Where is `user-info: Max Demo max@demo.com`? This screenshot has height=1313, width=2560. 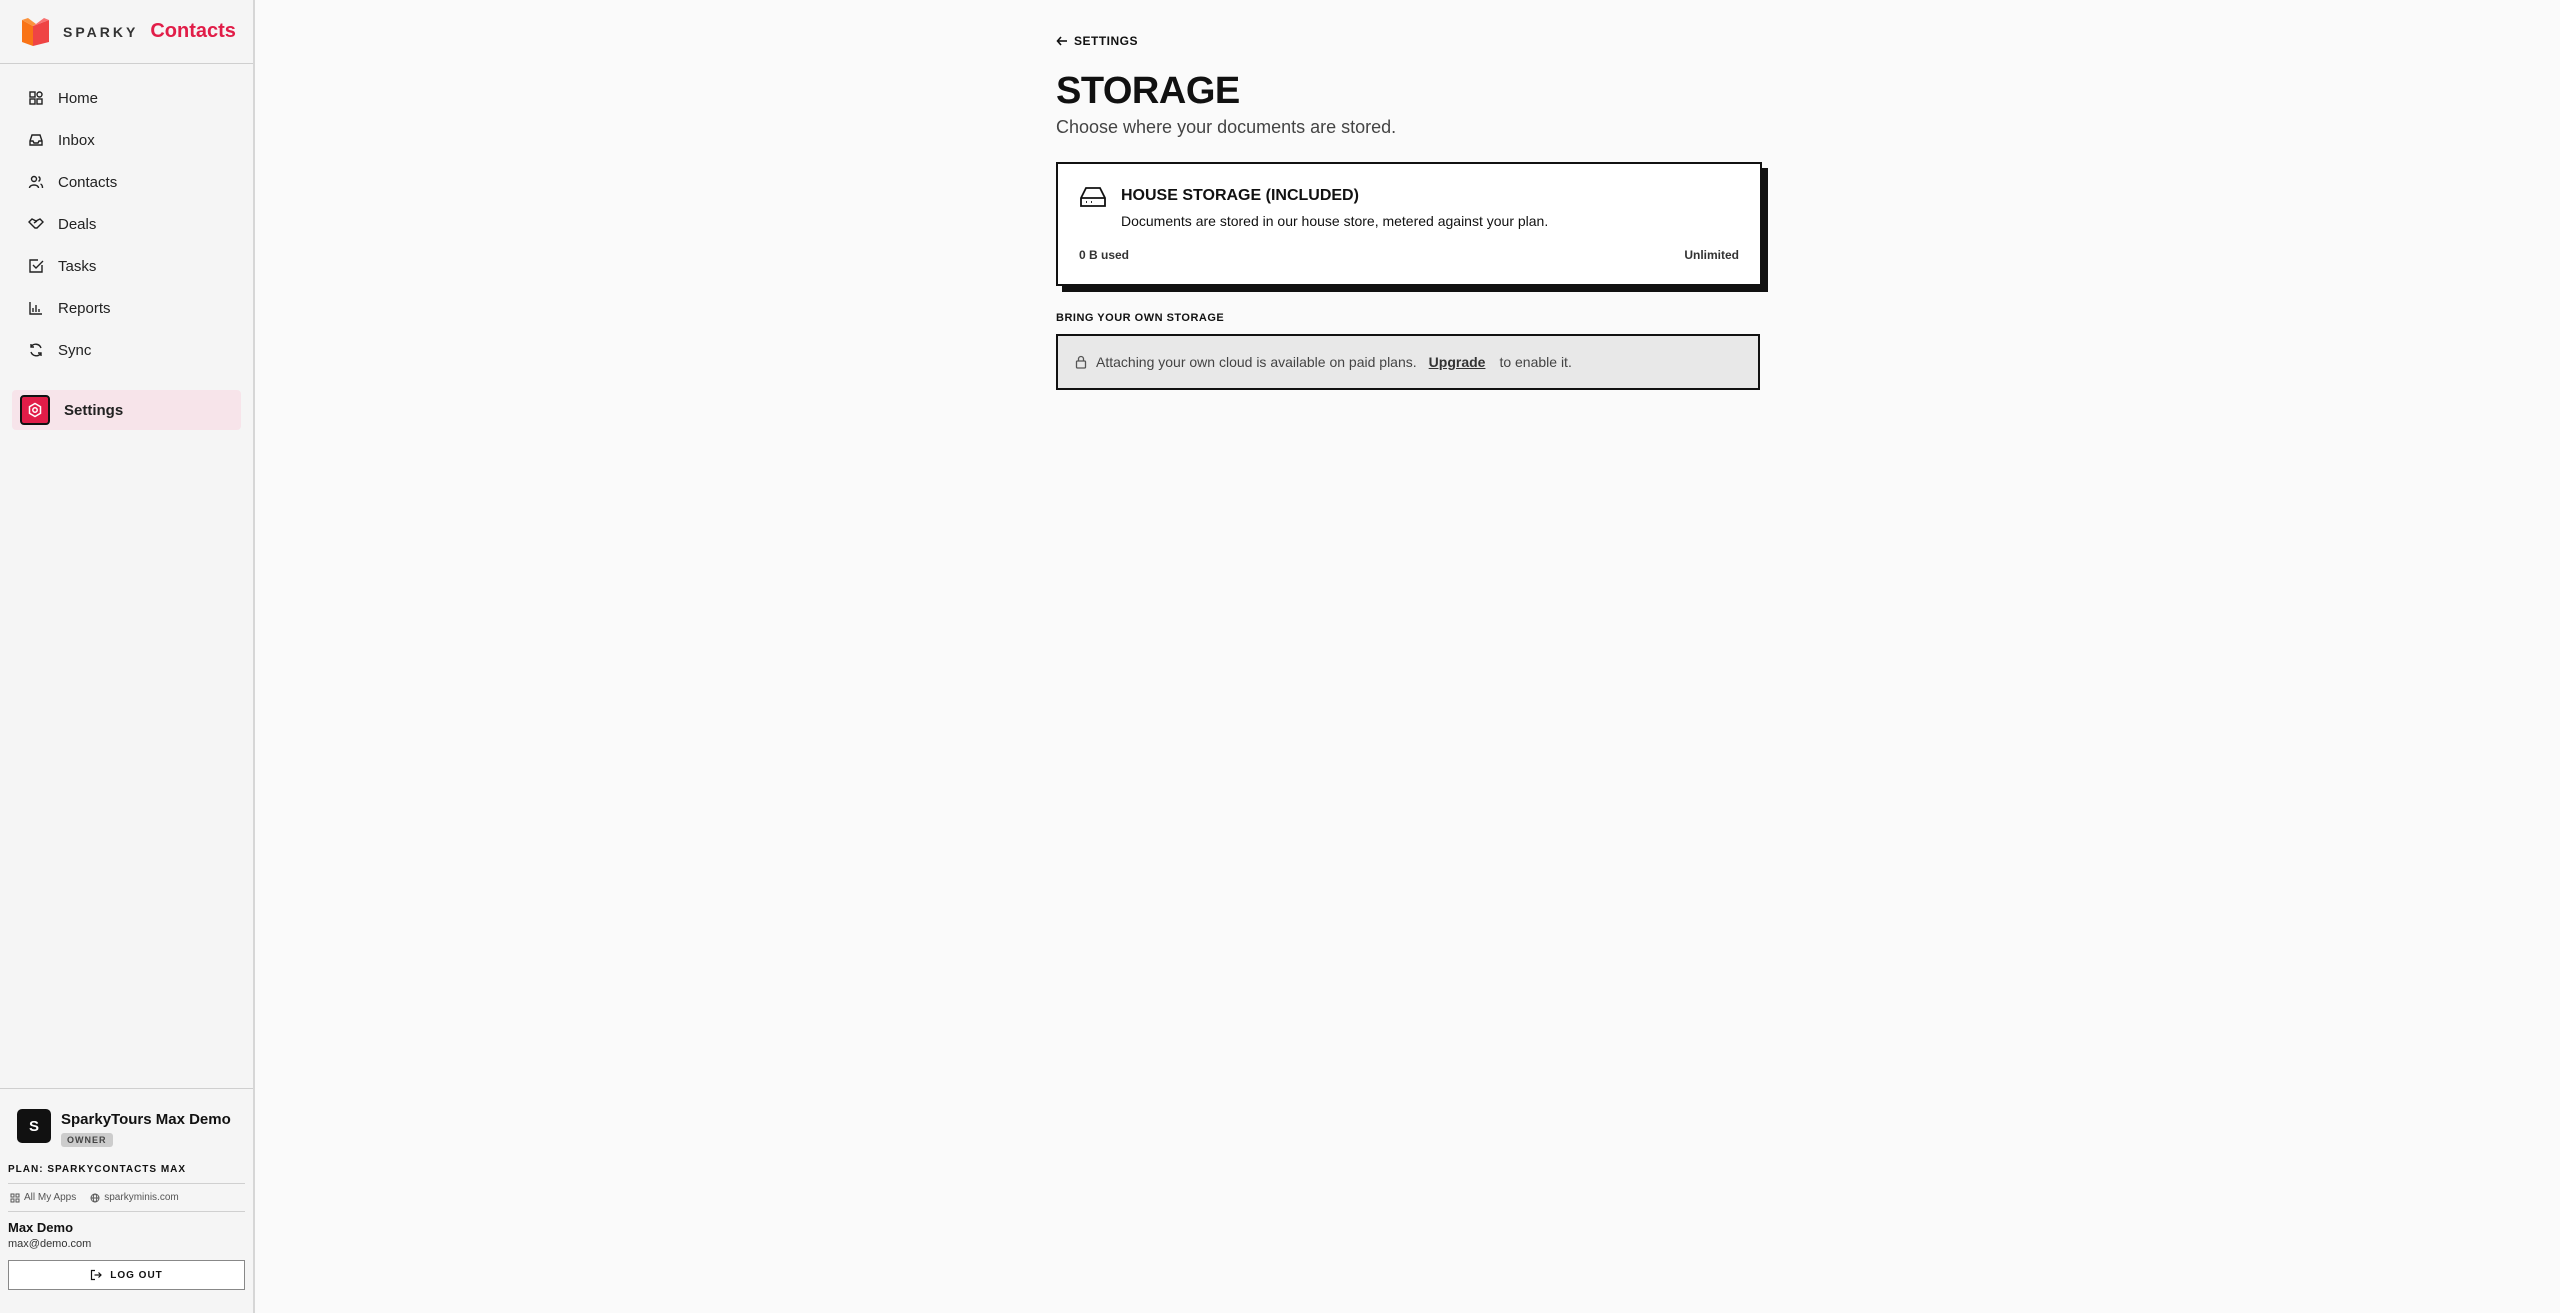 user-info: Max Demo max@demo.com is located at coordinates (126, 1231).